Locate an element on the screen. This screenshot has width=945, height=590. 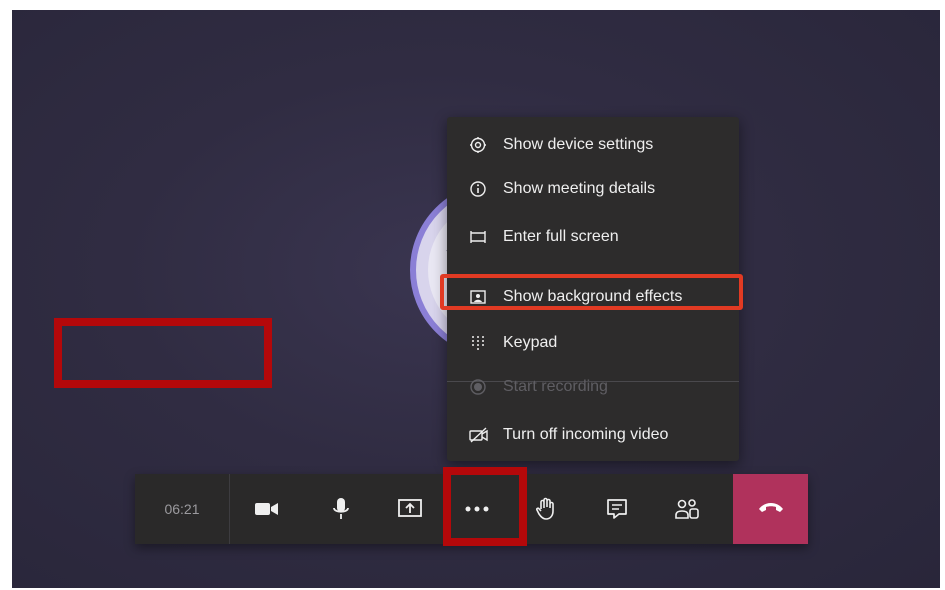
raise-hand-button is located at coordinates (547, 509).